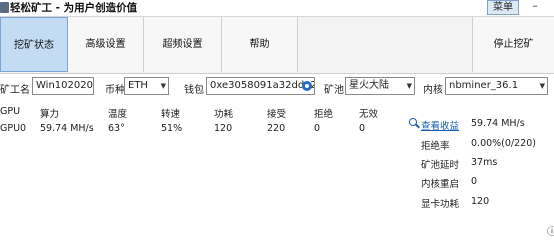 This screenshot has height=240, width=554. I want to click on view-earnings-link: 查看收益, so click(440, 125).